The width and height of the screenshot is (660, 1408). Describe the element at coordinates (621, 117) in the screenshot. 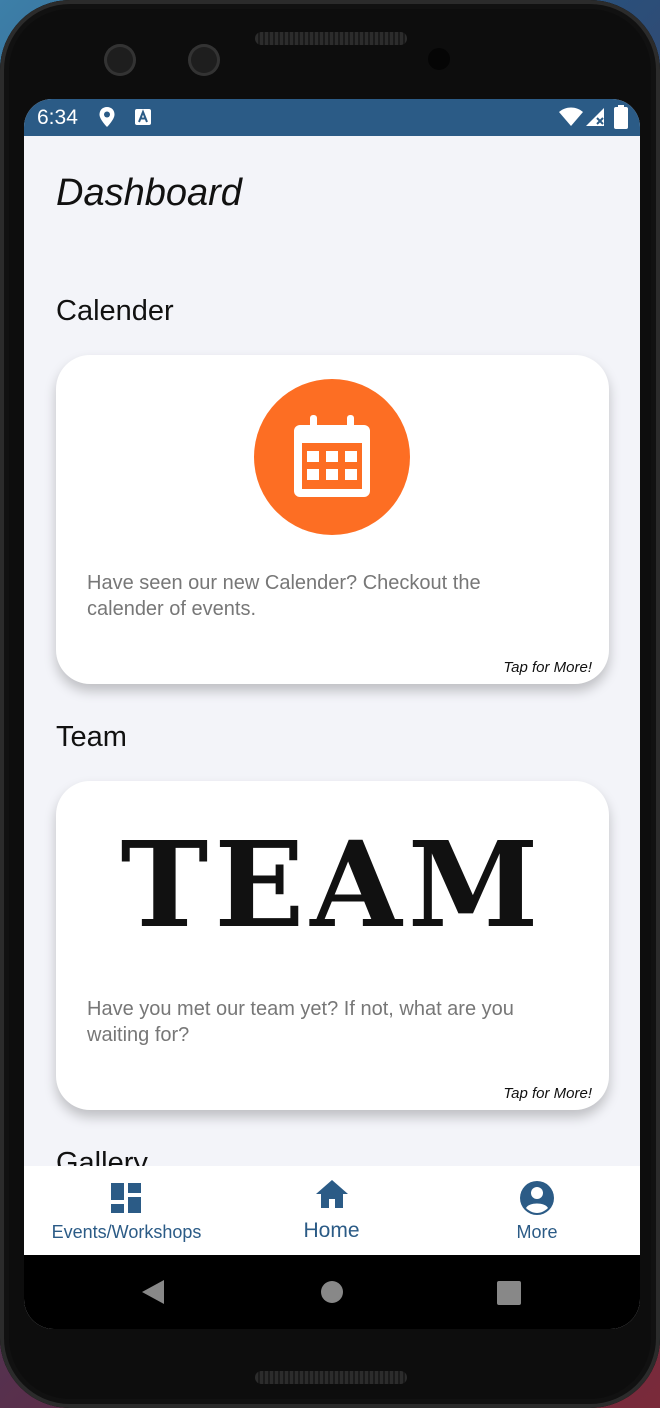

I see `battery-icon` at that location.